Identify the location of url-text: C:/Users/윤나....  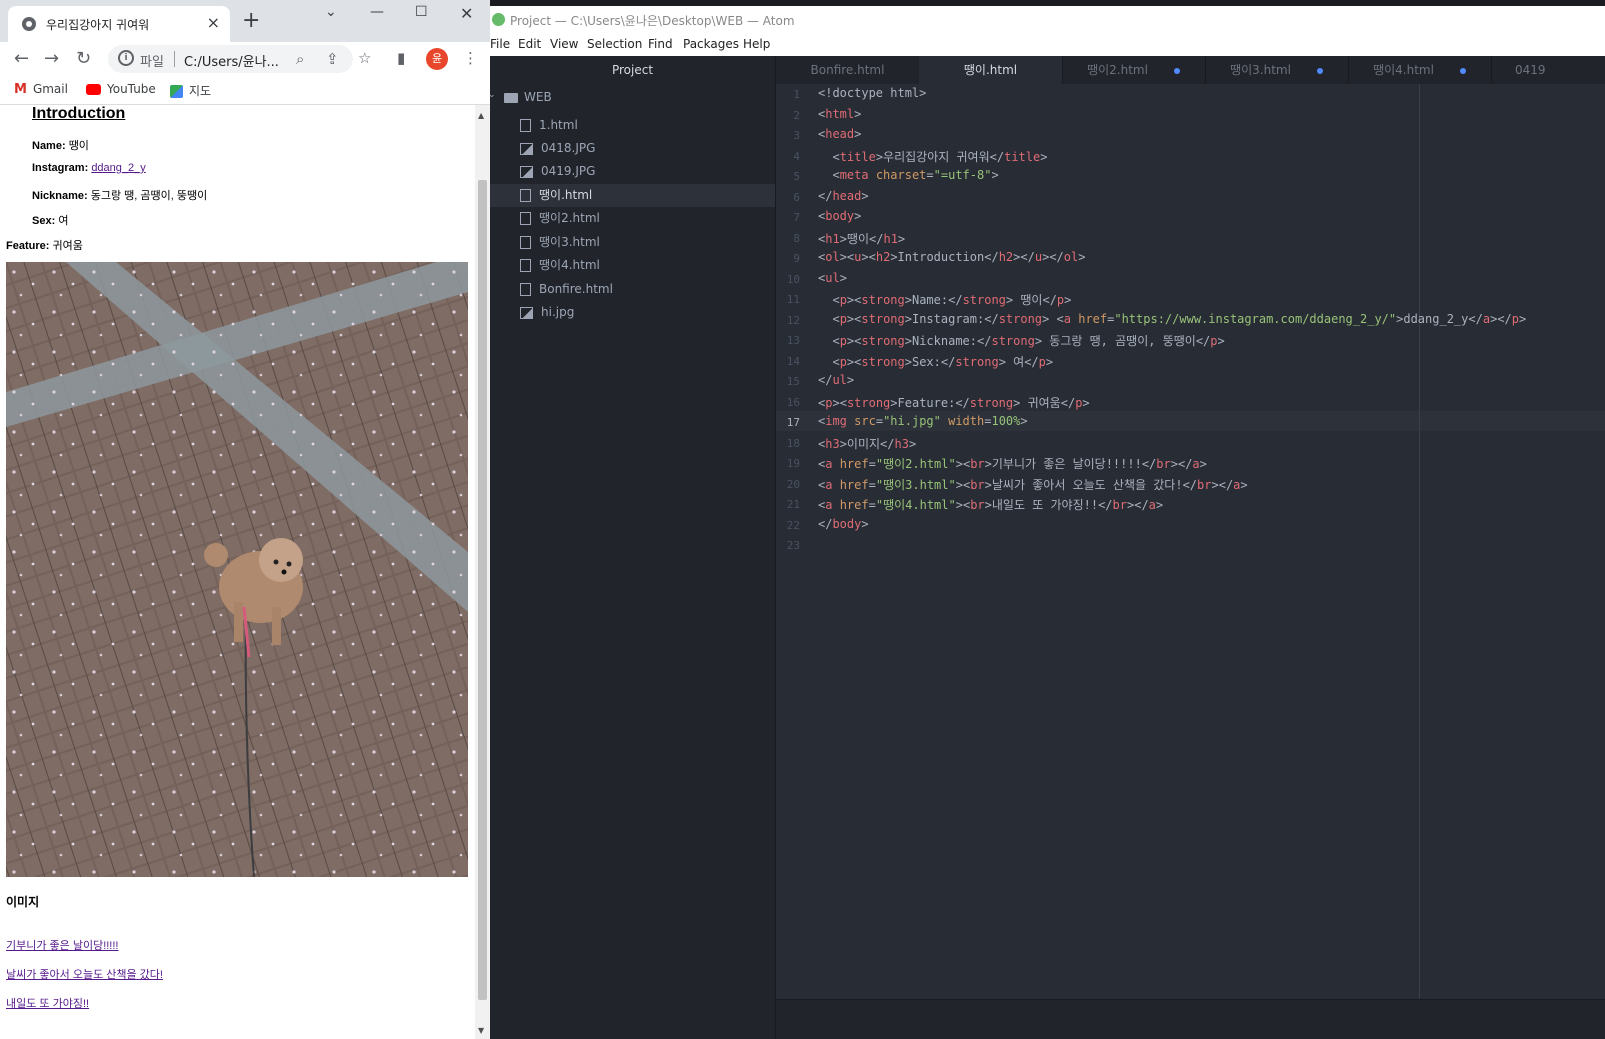
(231, 60).